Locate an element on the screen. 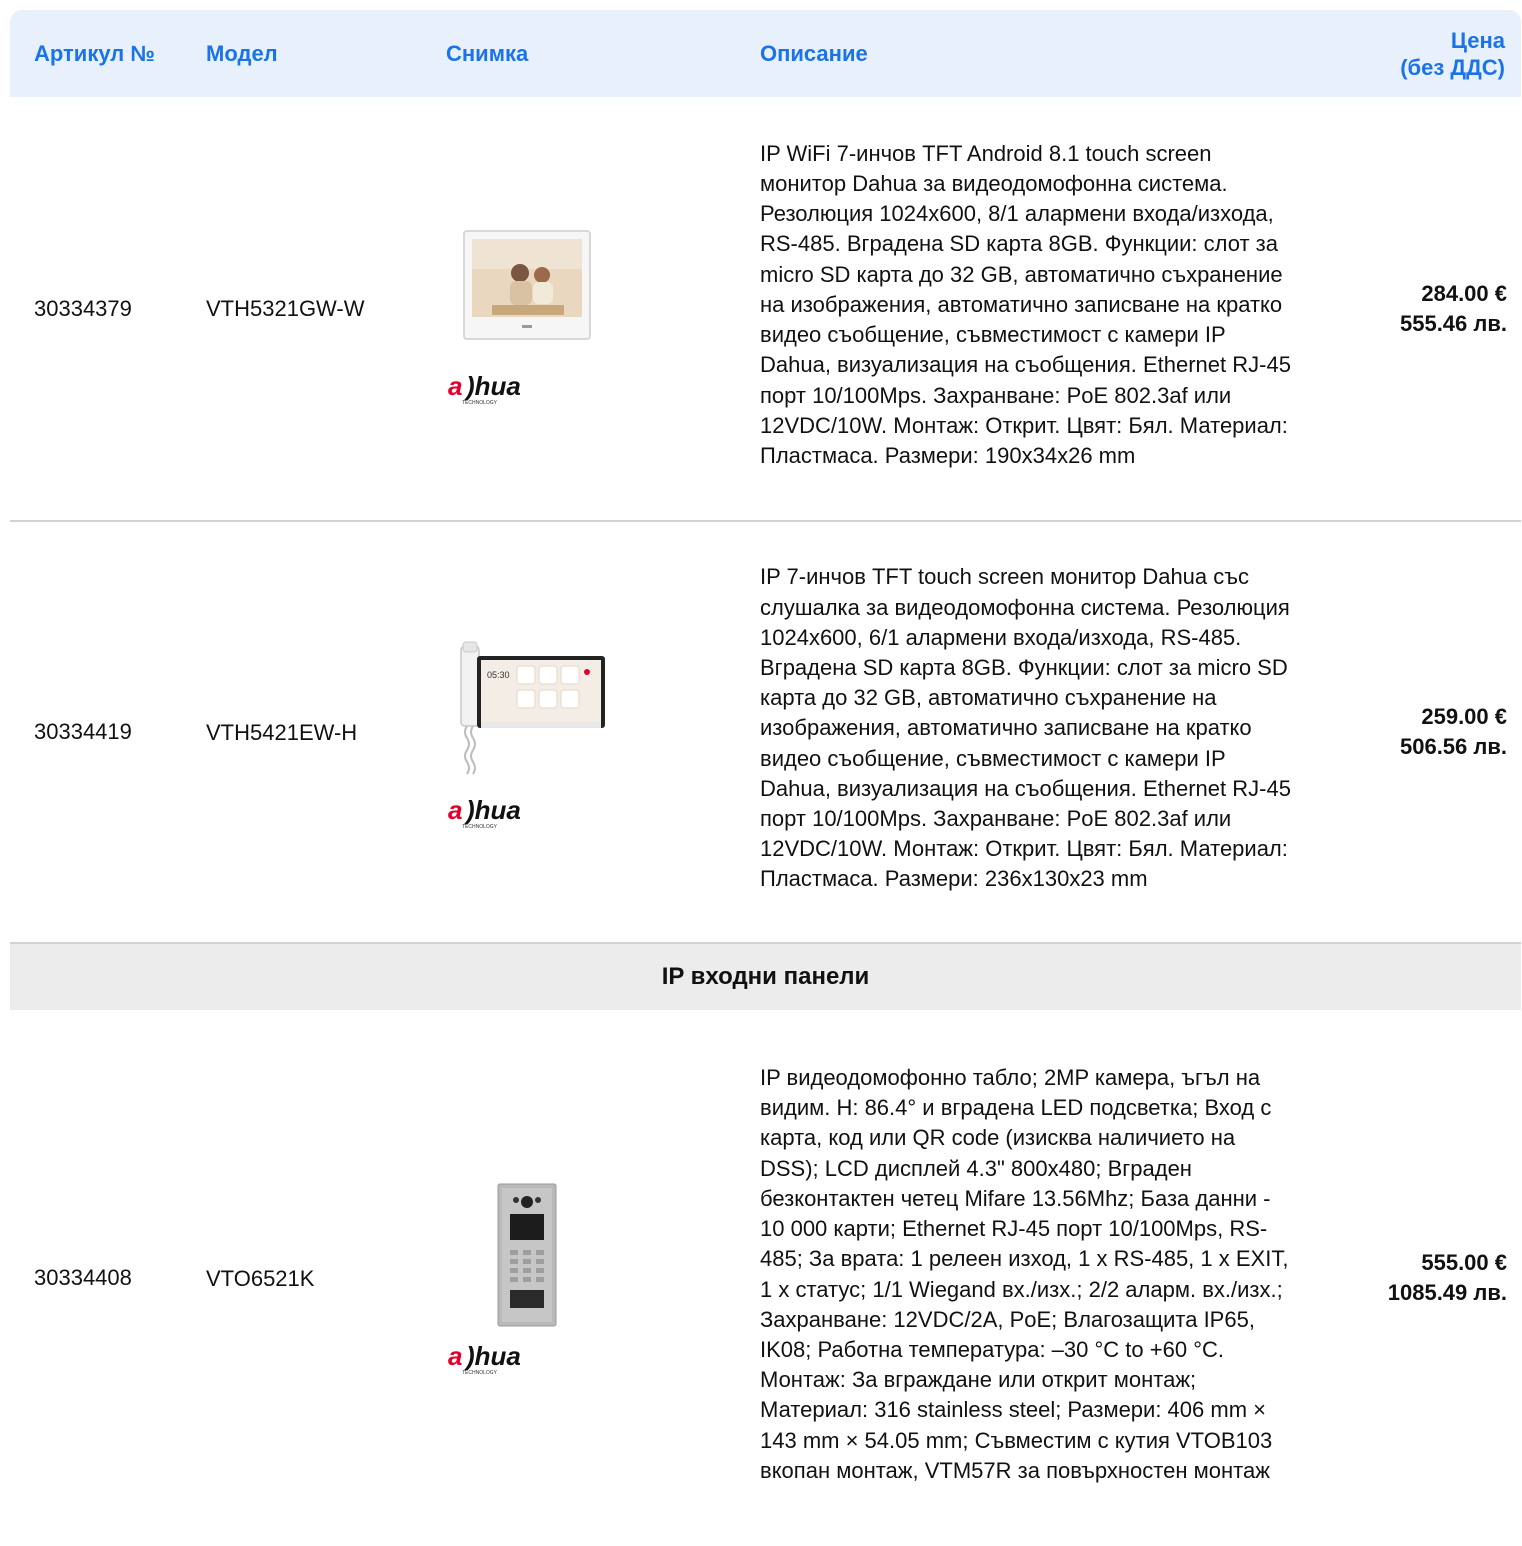 The height and width of the screenshot is (1546, 1522). section-header-row: IP входни панели is located at coordinates (765, 976).